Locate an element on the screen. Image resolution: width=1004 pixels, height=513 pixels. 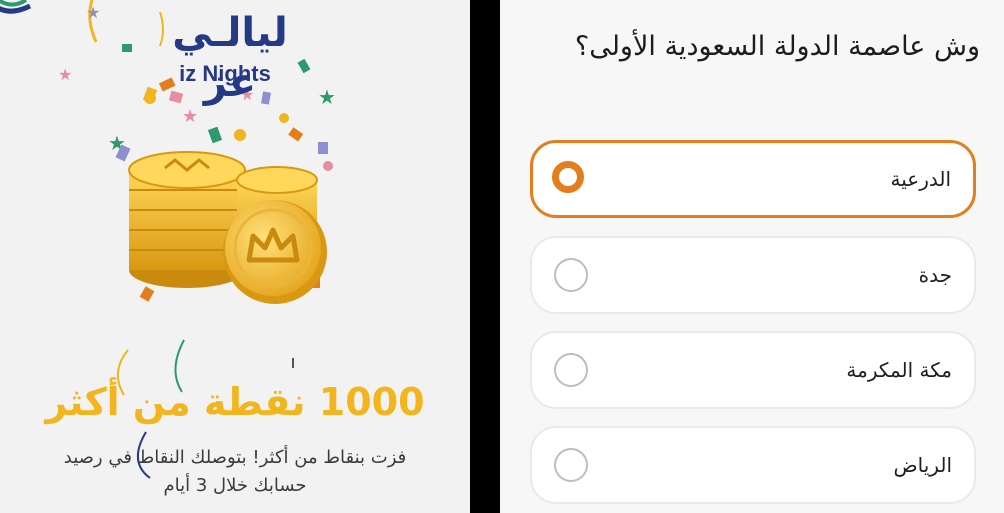
answer-option-label: جدة is located at coordinates (935, 275).